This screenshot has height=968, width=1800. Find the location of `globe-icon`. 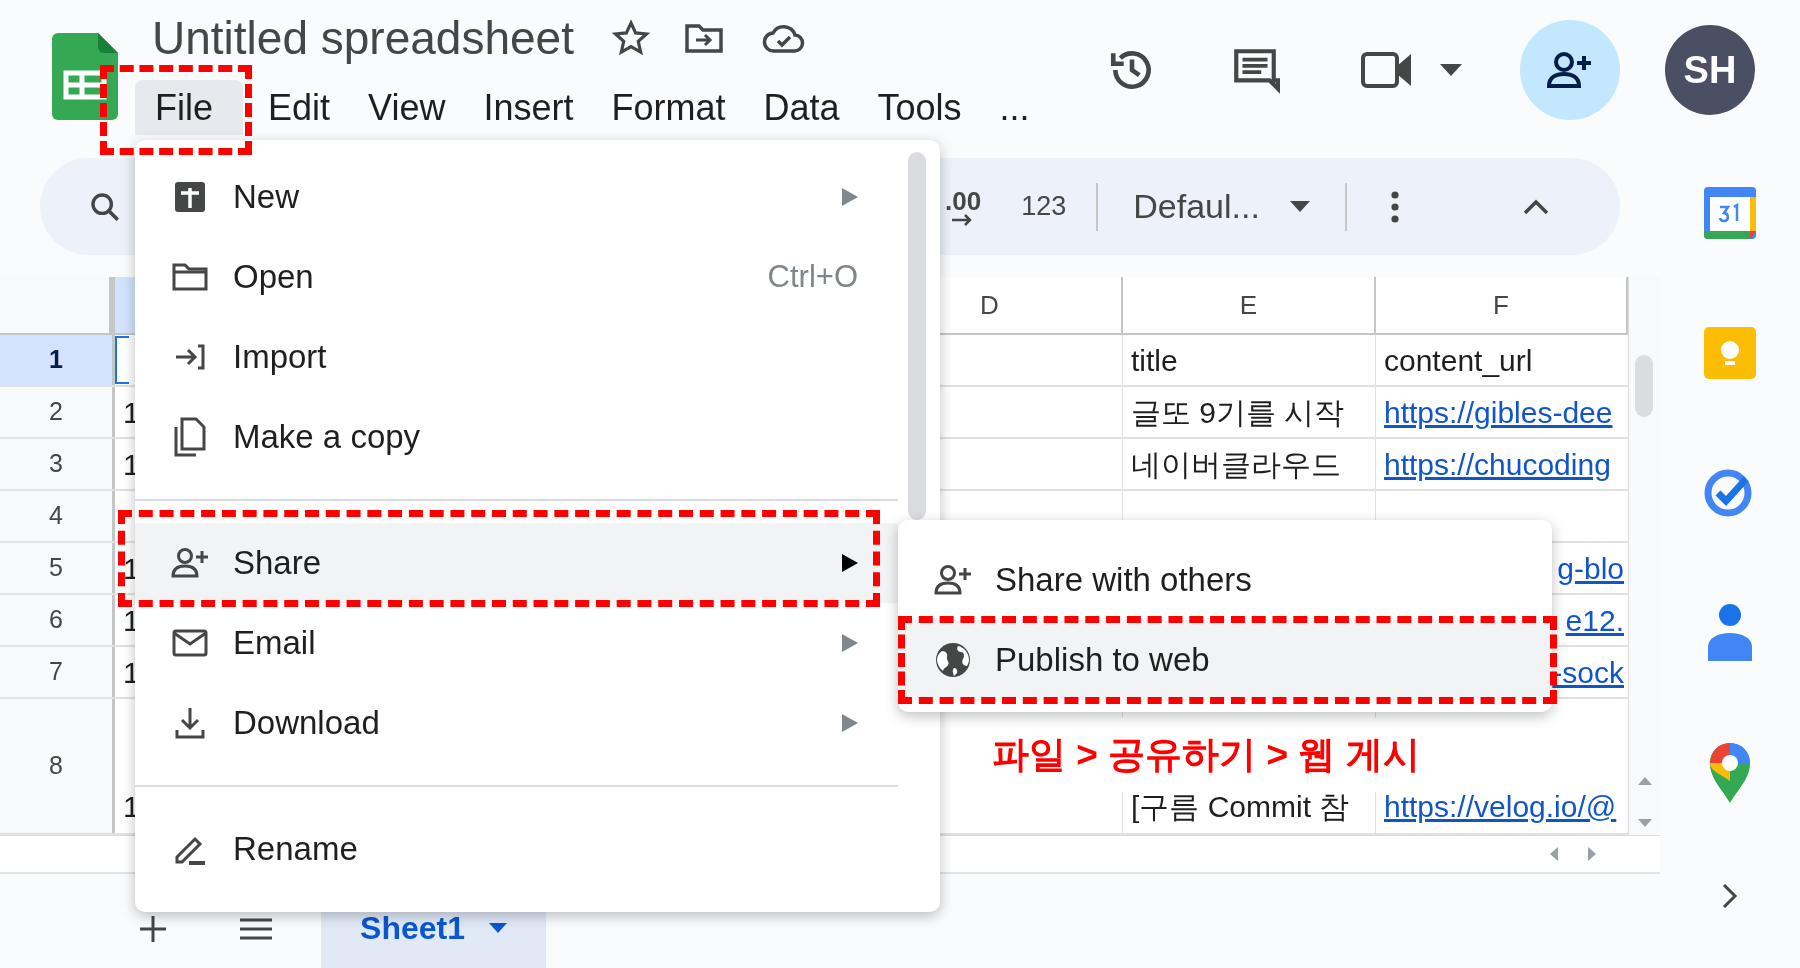

globe-icon is located at coordinates (953, 660).